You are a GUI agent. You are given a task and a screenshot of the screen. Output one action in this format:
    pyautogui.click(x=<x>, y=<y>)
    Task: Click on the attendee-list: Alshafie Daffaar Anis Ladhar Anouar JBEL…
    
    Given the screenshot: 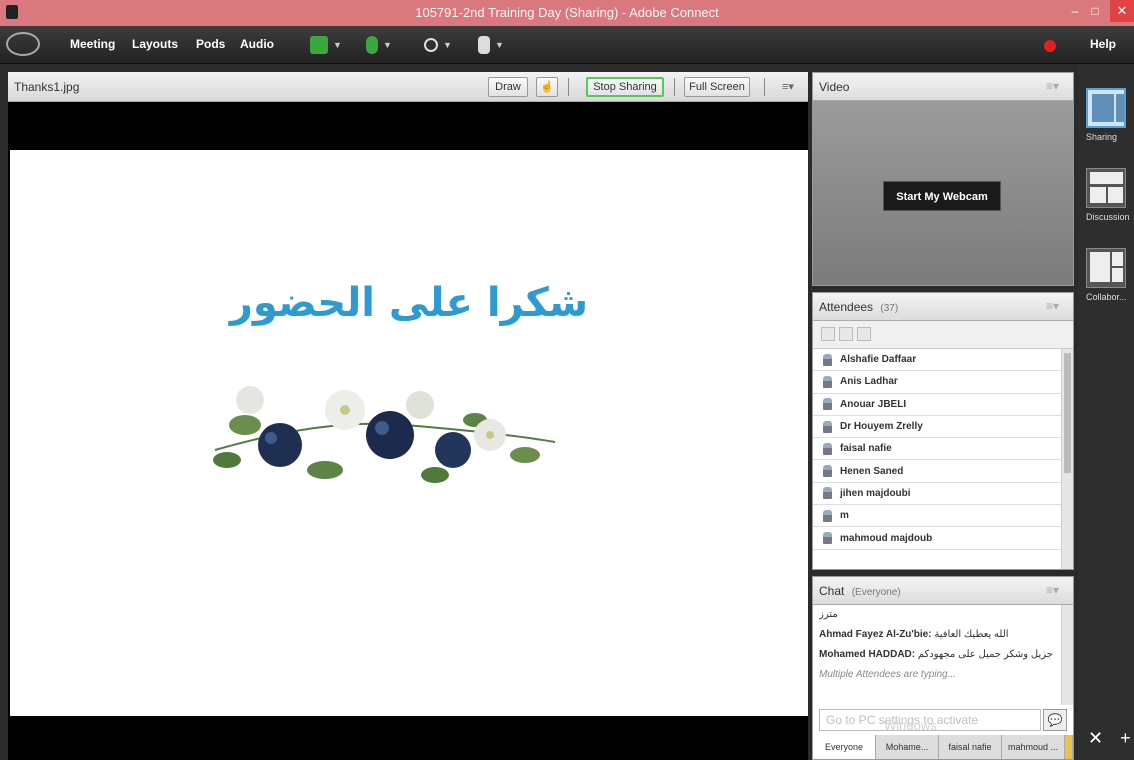 What is the action you would take?
    pyautogui.click(x=937, y=449)
    